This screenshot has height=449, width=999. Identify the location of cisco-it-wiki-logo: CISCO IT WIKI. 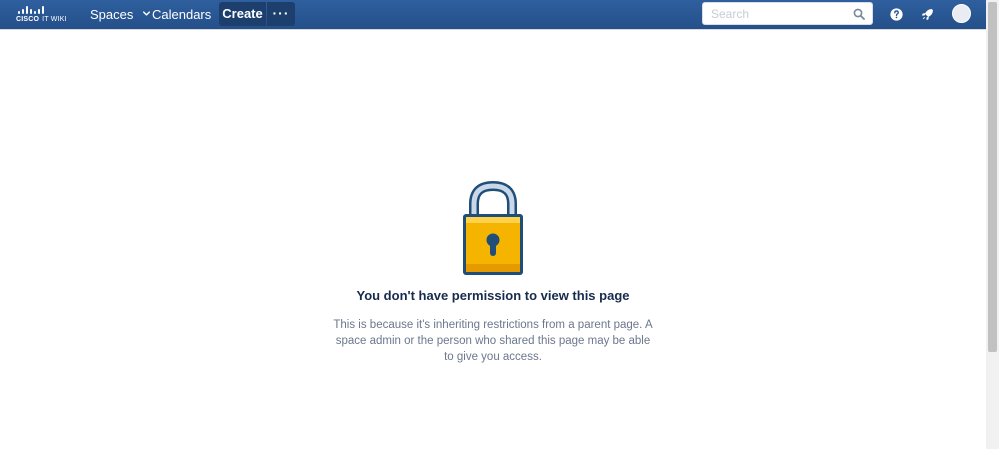
(44, 15).